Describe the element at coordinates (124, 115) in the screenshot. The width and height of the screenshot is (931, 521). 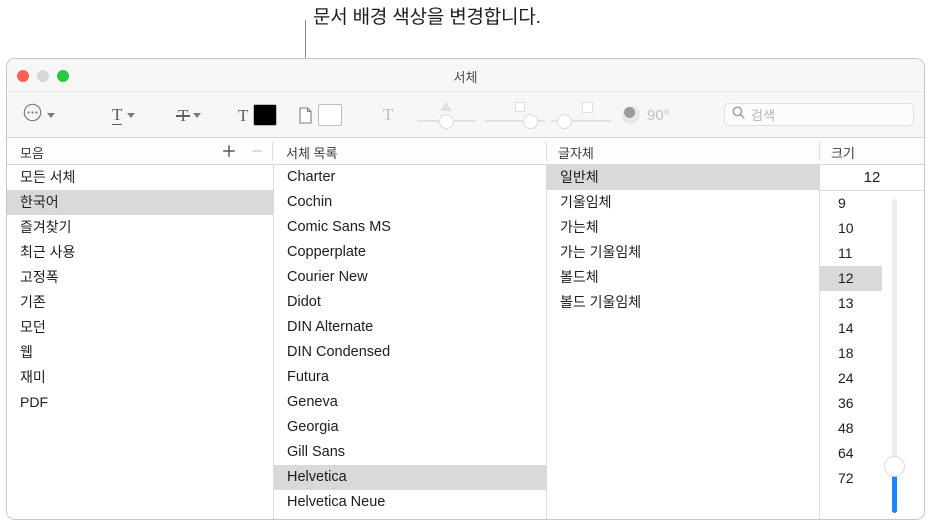
I see `underline-menu-button: T` at that location.